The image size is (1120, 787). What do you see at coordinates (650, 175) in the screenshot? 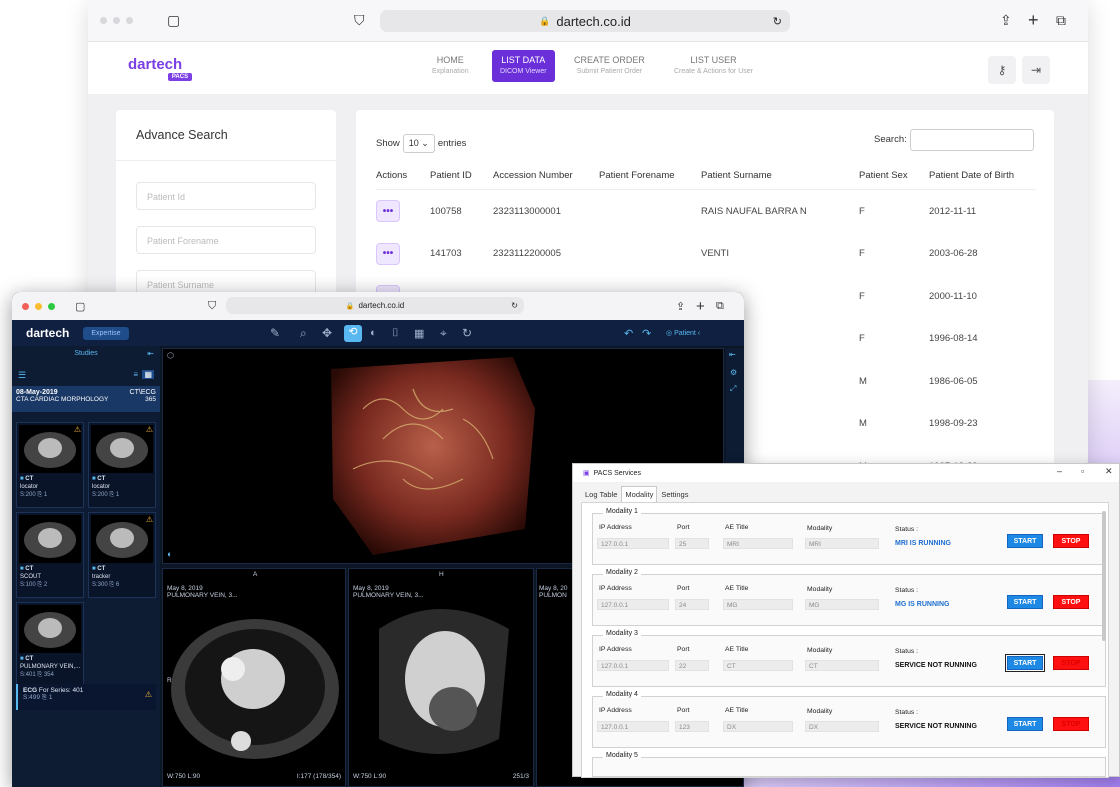
I see `col-forename: Patient Forename` at bounding box center [650, 175].